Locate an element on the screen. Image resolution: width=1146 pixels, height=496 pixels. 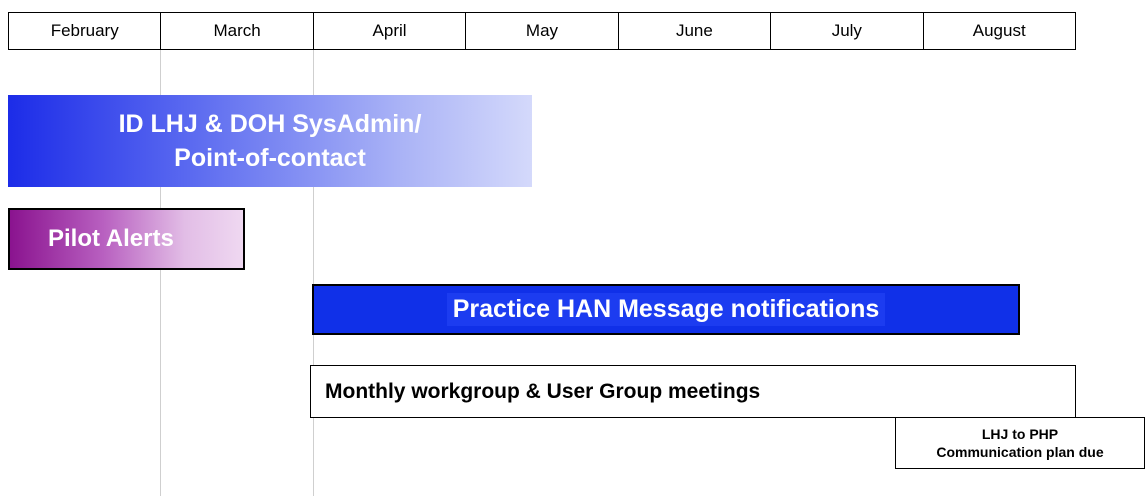
task-bar-sysadmin: ID LHJ & DOH SysAdmin/ Point-of-contact is located at coordinates (270, 141).